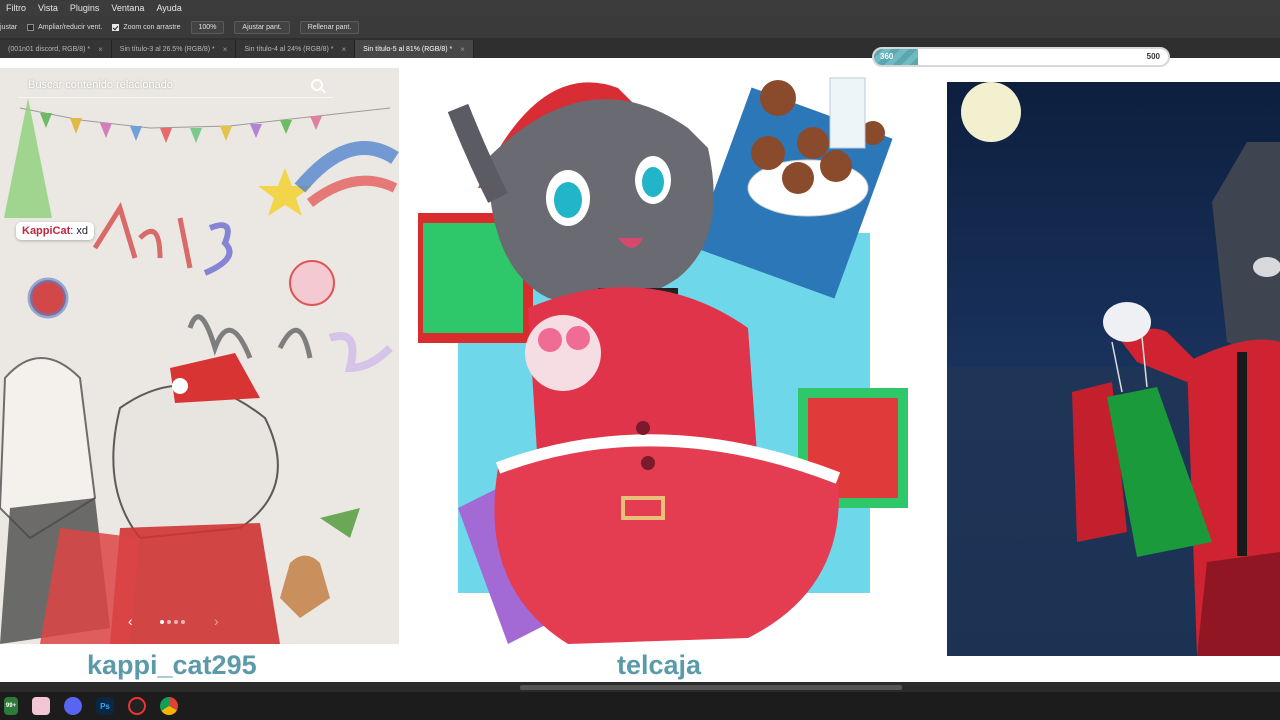 This screenshot has width=1280, height=720. I want to click on chat-message: KappiCat: xd, so click(55, 231).